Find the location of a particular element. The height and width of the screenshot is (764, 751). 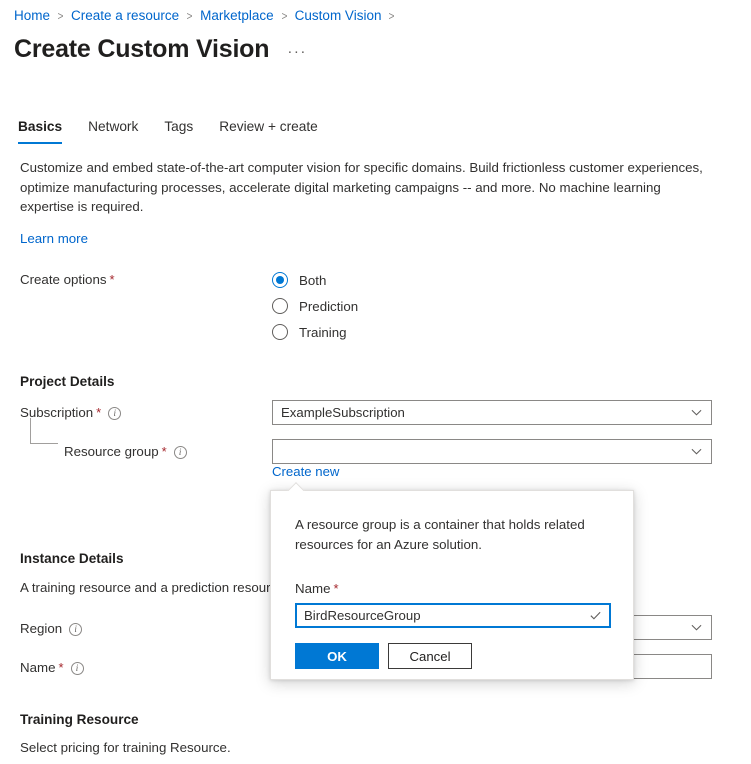

create-options-radio-group: Both Prediction Training is located at coordinates (315, 306).